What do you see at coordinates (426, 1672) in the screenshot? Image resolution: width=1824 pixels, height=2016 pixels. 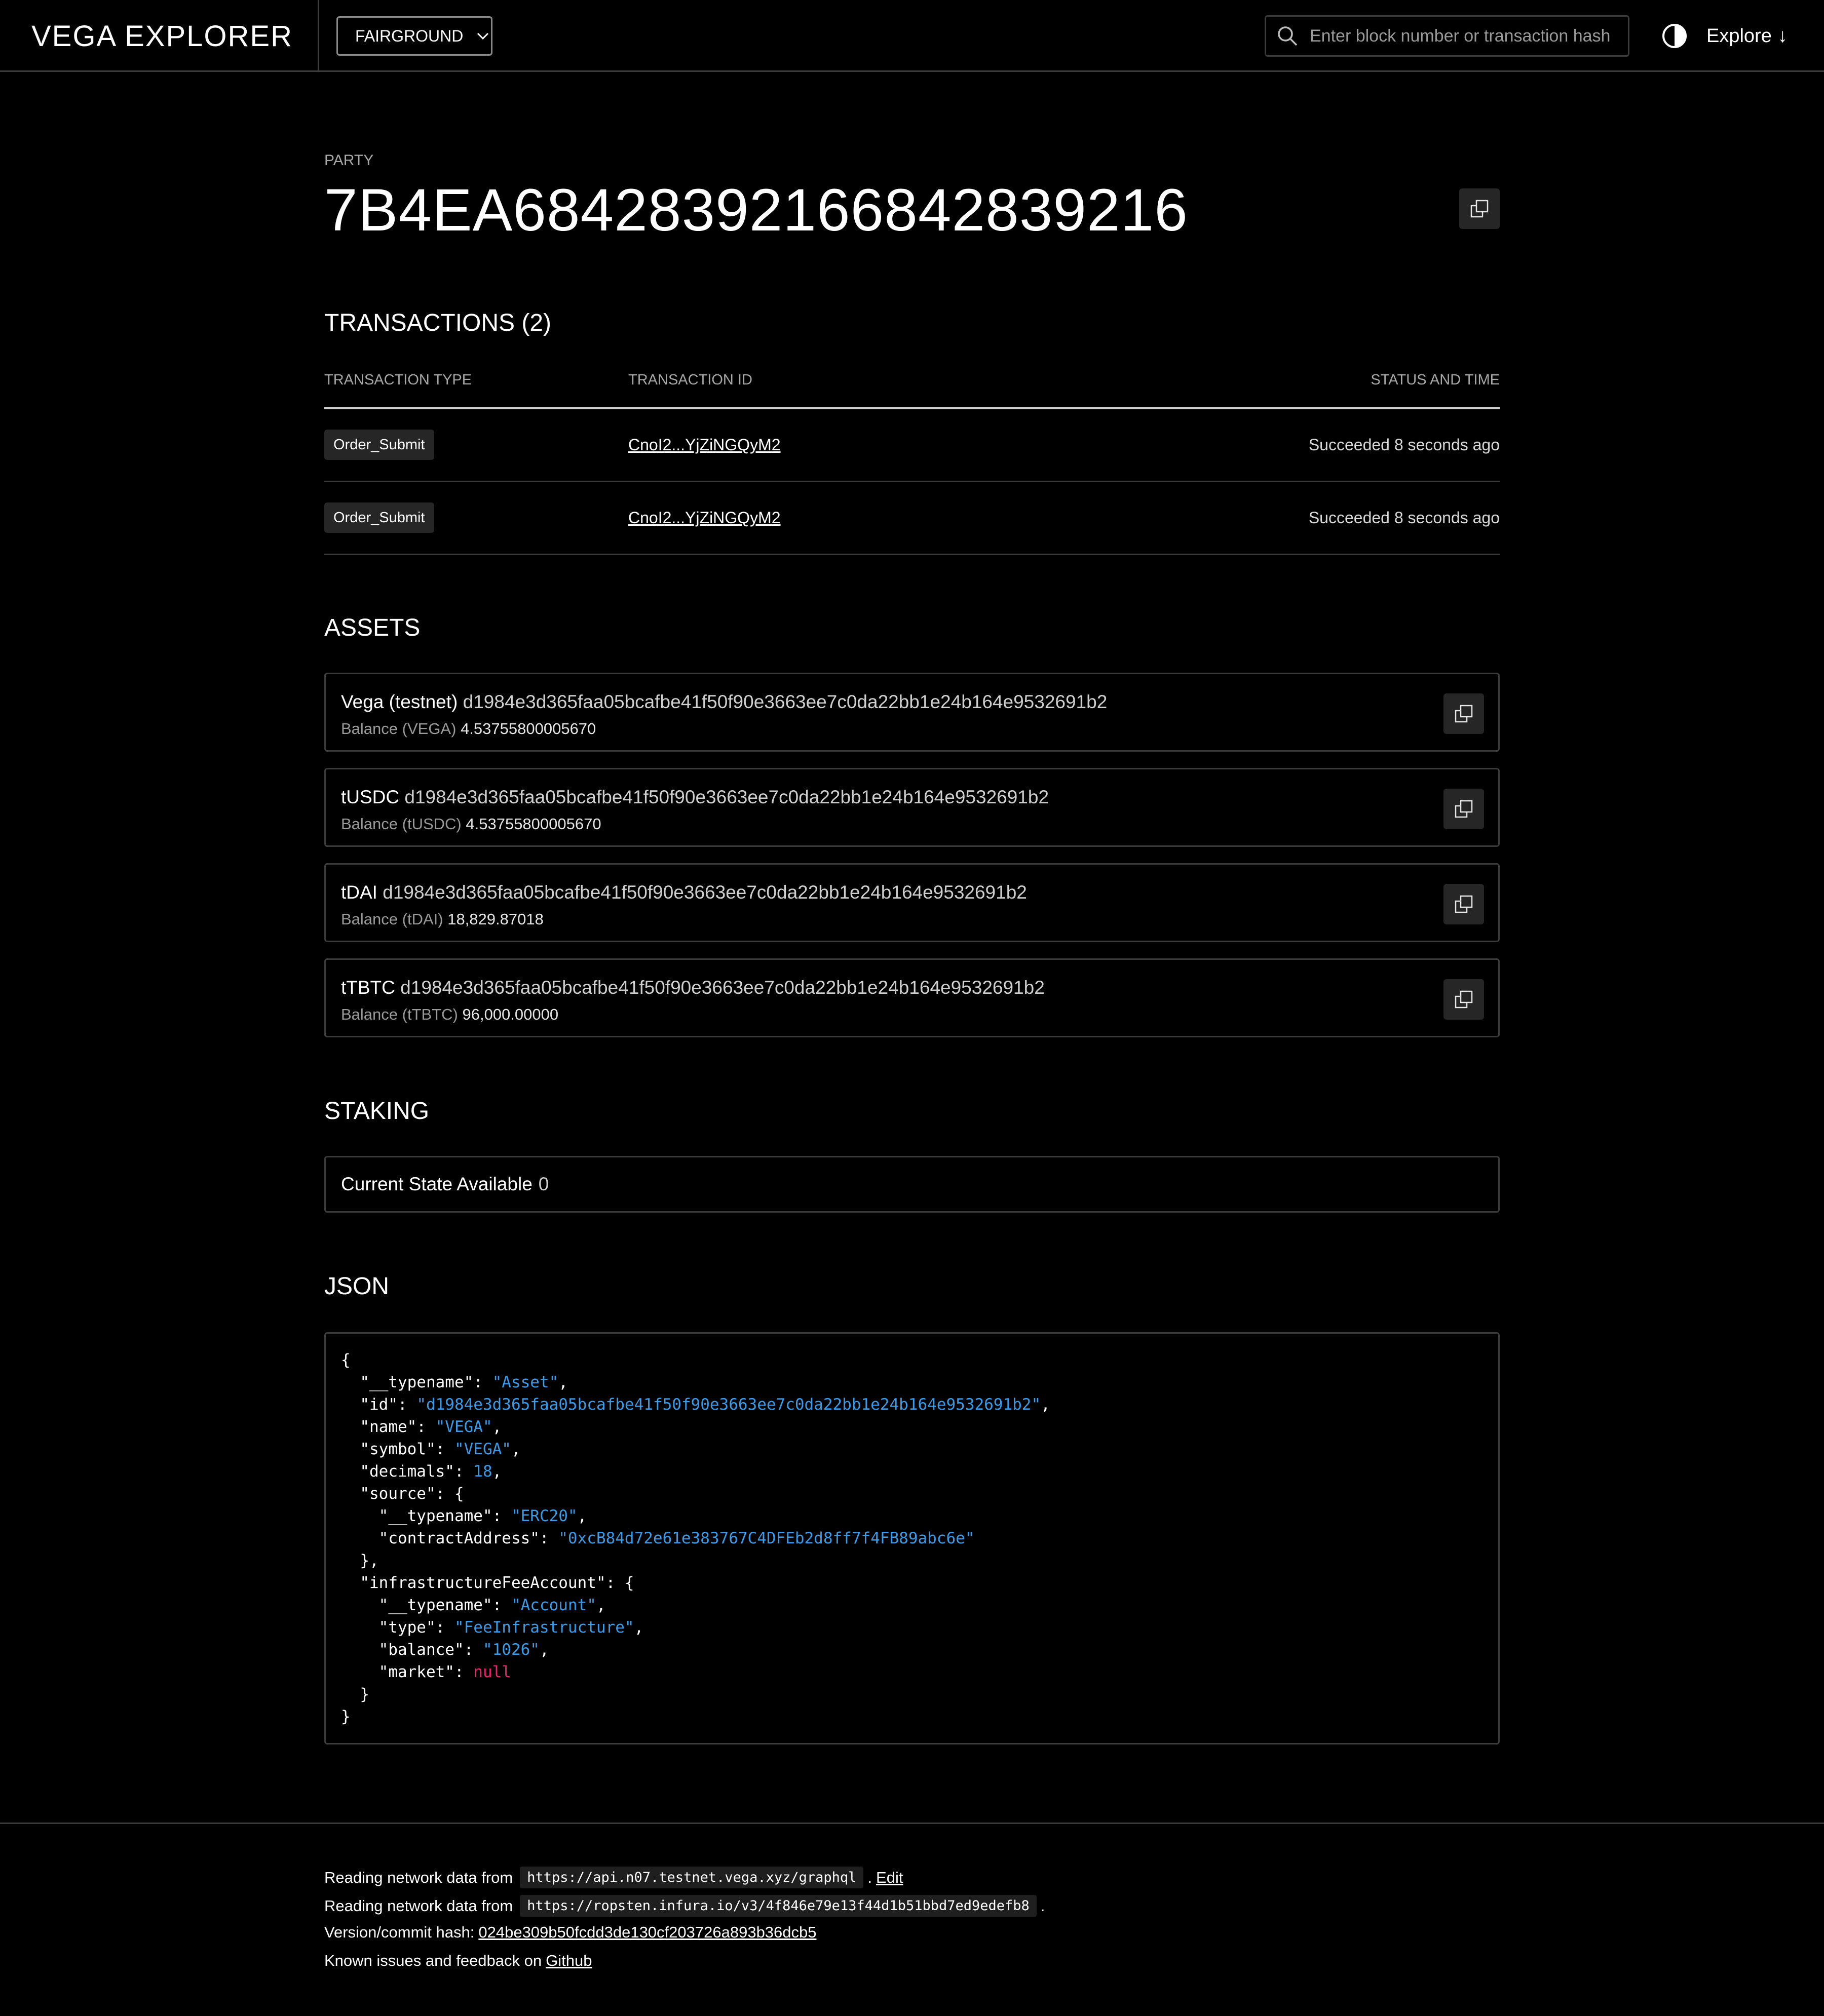 I see `json-line: "market": null` at bounding box center [426, 1672].